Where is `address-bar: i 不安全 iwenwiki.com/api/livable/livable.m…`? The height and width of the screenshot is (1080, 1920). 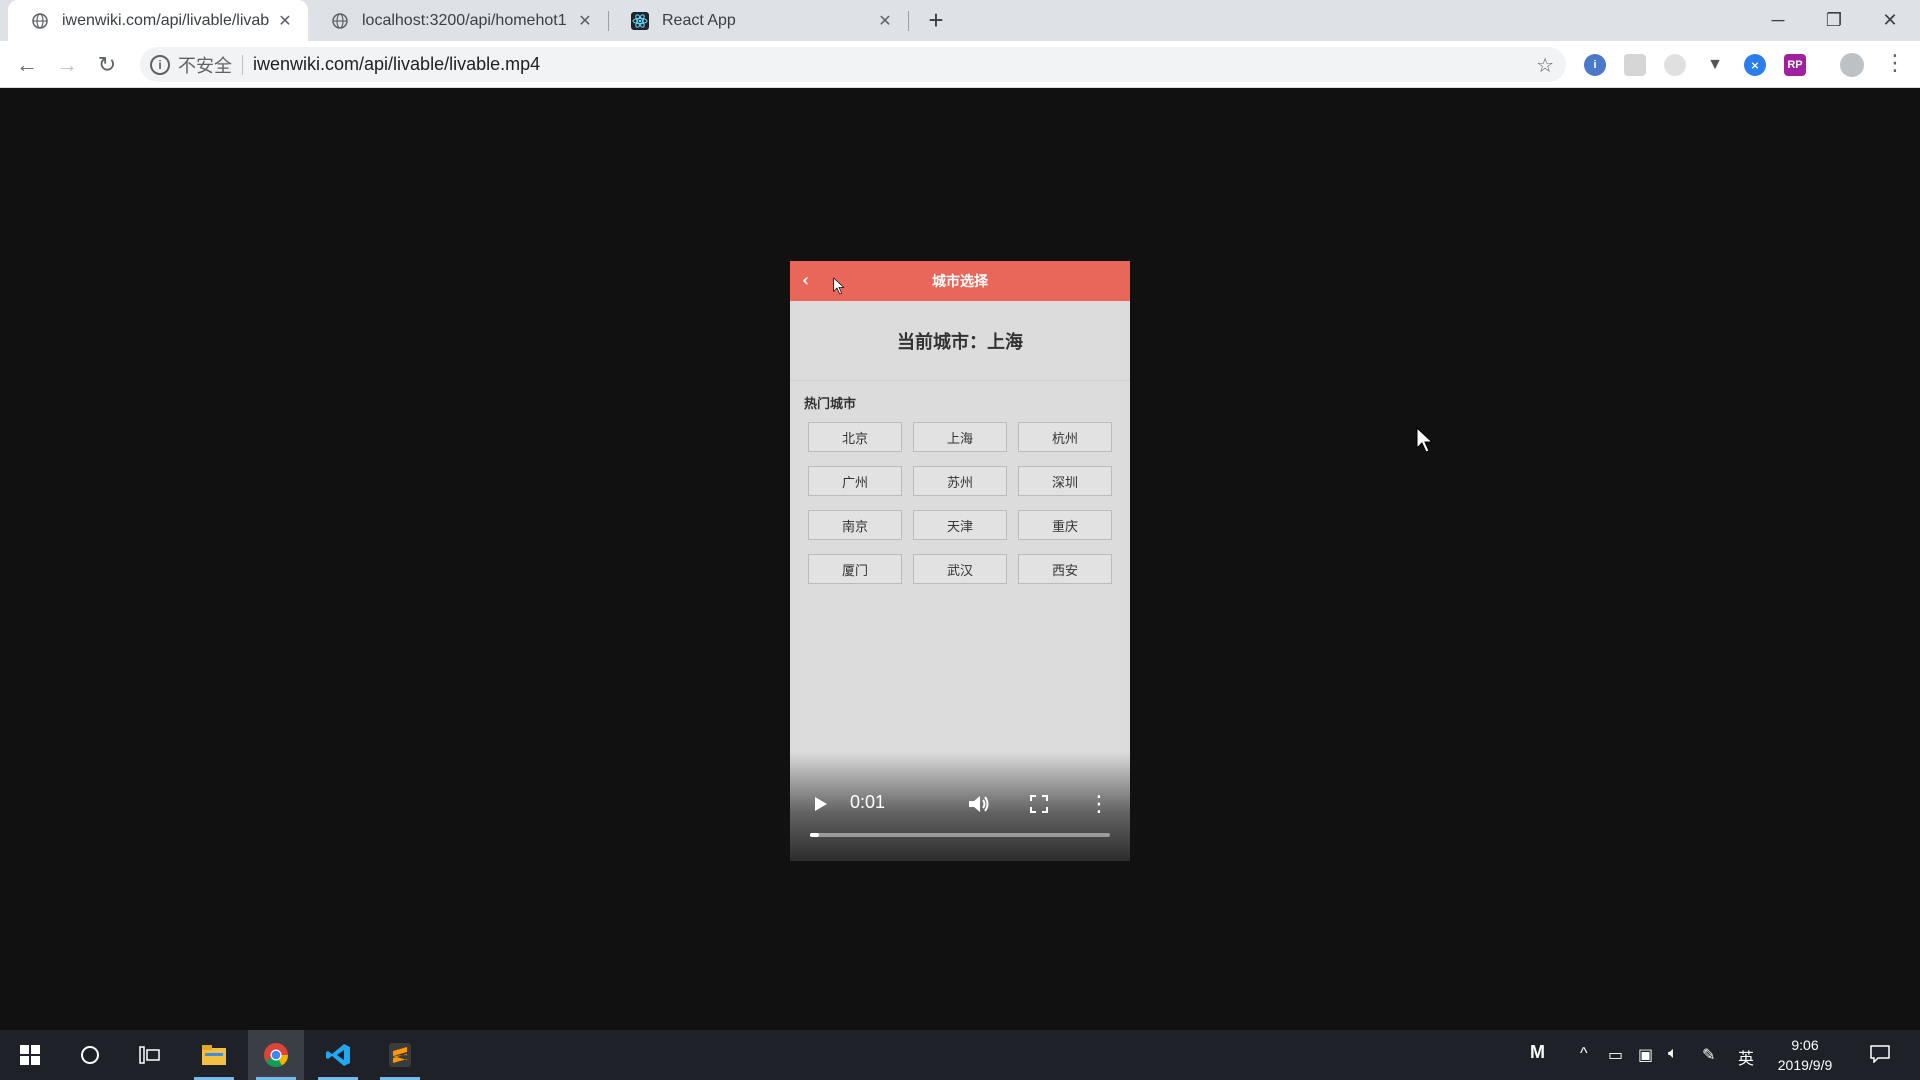 address-bar: i 不安全 iwenwiki.com/api/livable/livable.m… is located at coordinates (853, 64).